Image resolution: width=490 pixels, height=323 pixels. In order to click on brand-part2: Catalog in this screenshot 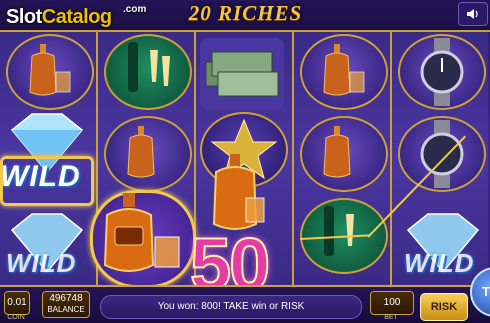, I will do `click(76, 17)`.